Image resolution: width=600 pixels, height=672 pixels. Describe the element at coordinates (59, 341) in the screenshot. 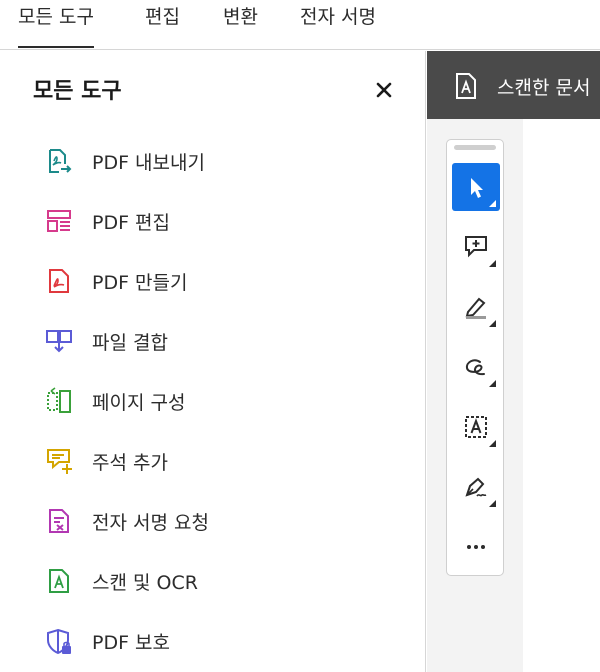

I see `combine-files-icon` at that location.